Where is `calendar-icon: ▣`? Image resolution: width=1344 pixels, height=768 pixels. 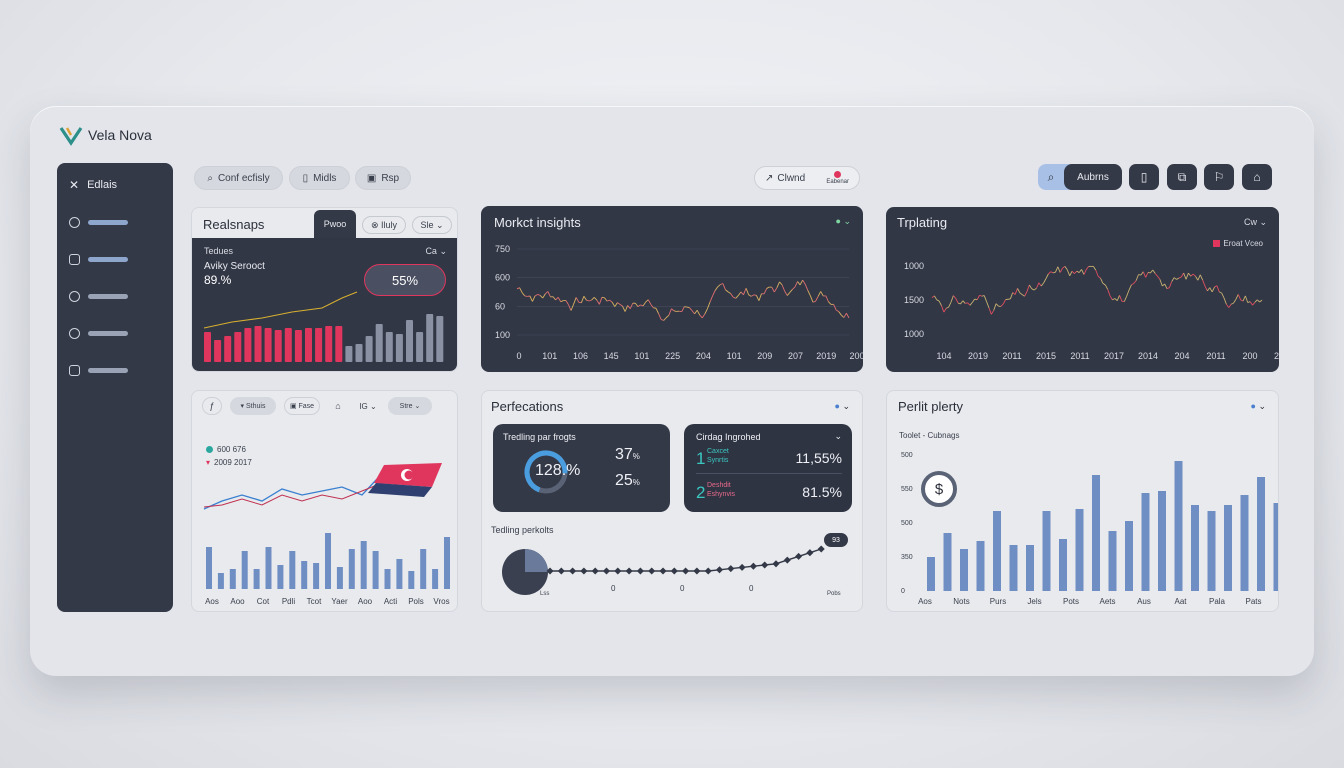
calendar-icon: ▣ is located at coordinates (371, 178).